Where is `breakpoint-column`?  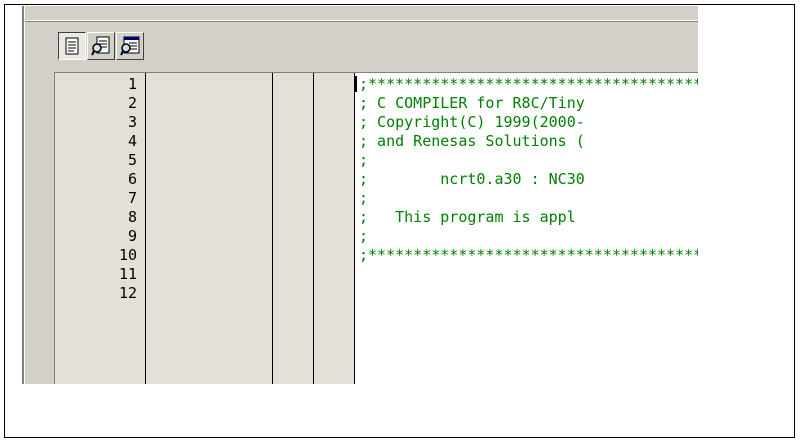 breakpoint-column is located at coordinates (293, 228).